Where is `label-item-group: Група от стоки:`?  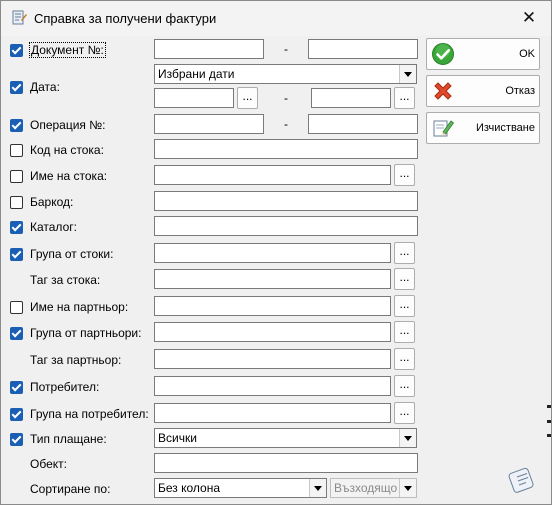 label-item-group: Група от стоки: is located at coordinates (72, 254).